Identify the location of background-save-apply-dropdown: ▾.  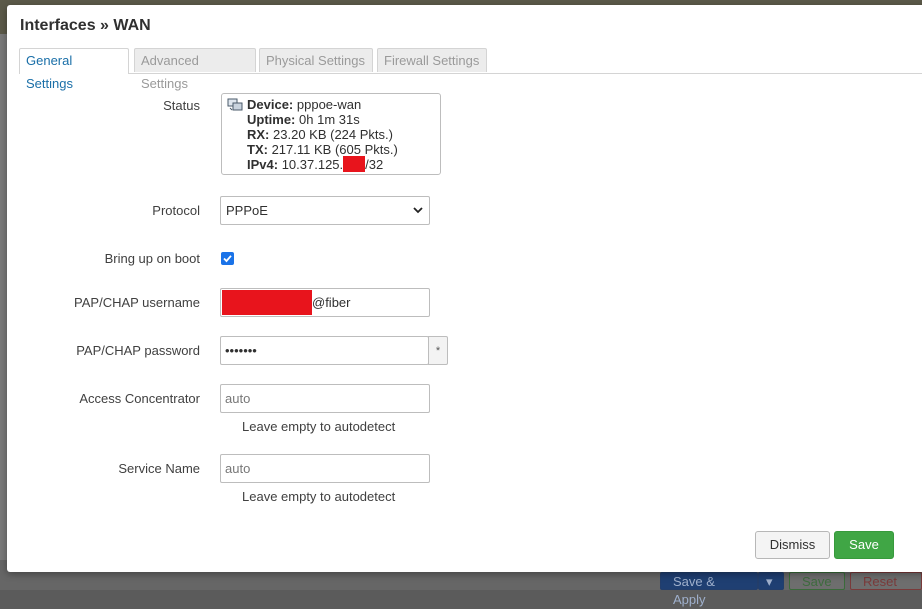
(771, 581).